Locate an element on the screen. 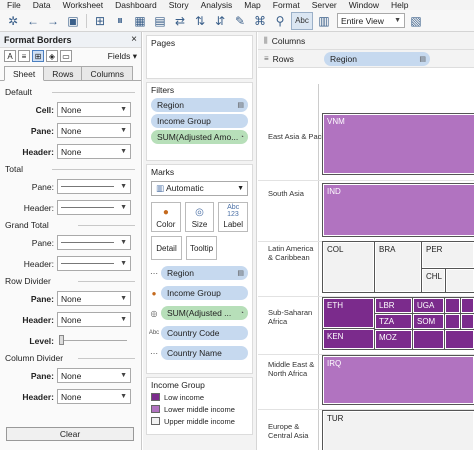  sort-desc-icon: ⇵ is located at coordinates (220, 21).